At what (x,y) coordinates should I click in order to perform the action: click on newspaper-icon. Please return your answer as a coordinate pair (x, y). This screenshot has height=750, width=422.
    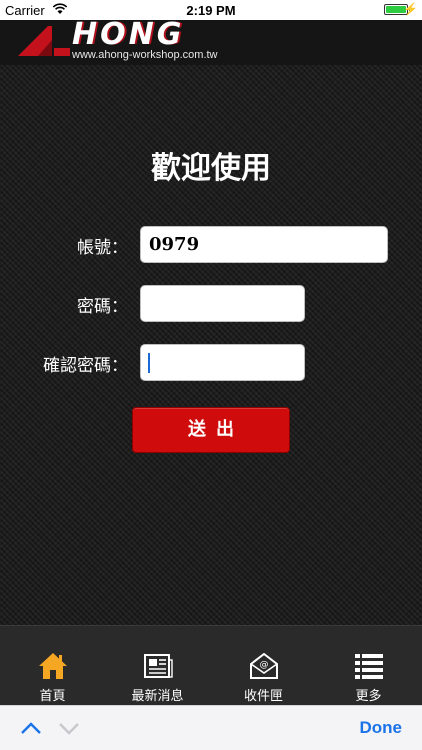
    Looking at the image, I should click on (158, 666).